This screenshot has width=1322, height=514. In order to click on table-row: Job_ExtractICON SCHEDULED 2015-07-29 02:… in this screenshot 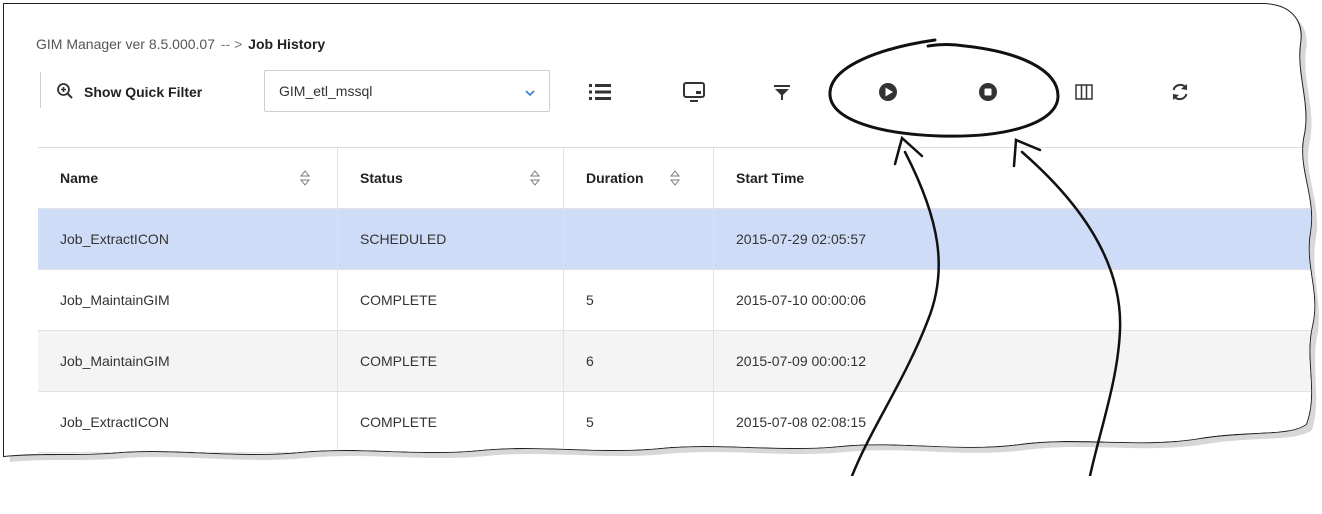, I will do `click(680, 239)`.